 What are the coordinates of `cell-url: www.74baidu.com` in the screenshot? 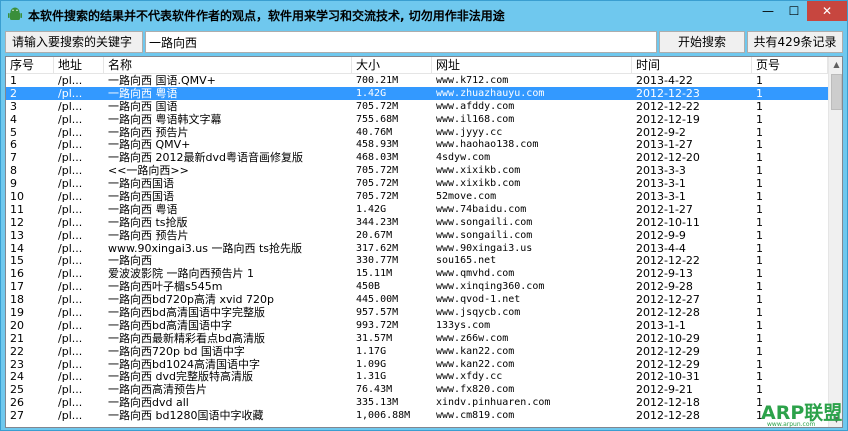 It's located at (481, 209).